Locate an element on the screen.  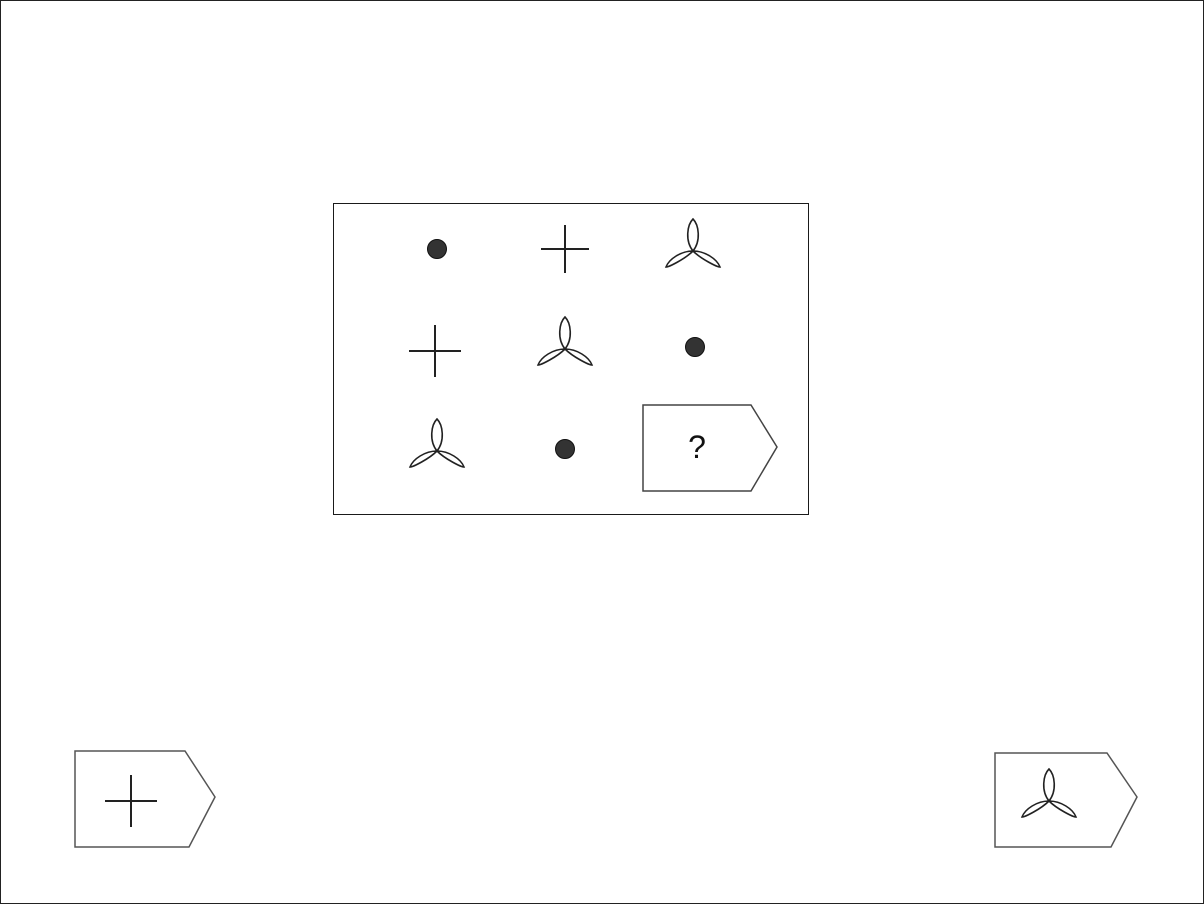
matrix-cell-r3c2 is located at coordinates (565, 449).